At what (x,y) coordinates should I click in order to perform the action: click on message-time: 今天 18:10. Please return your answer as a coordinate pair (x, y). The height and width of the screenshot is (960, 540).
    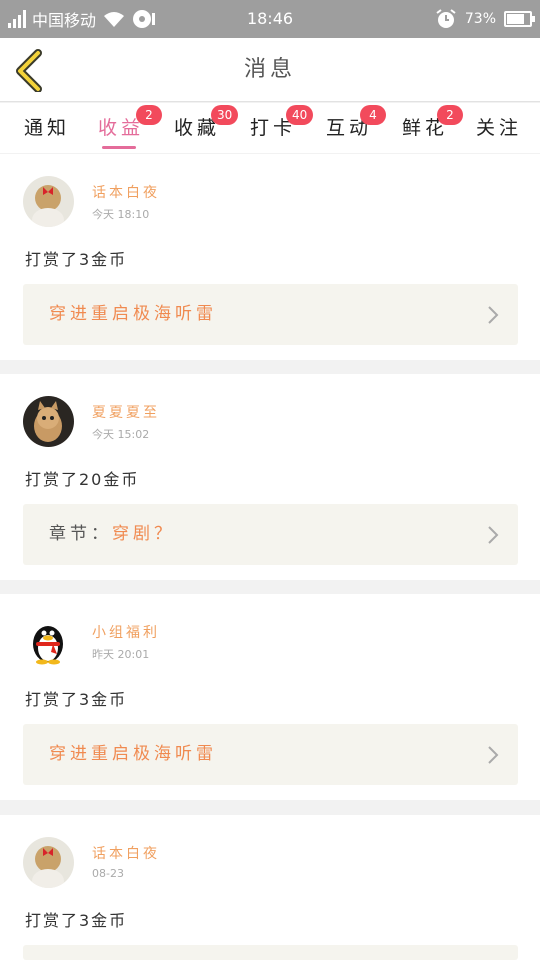
    Looking at the image, I should click on (121, 214).